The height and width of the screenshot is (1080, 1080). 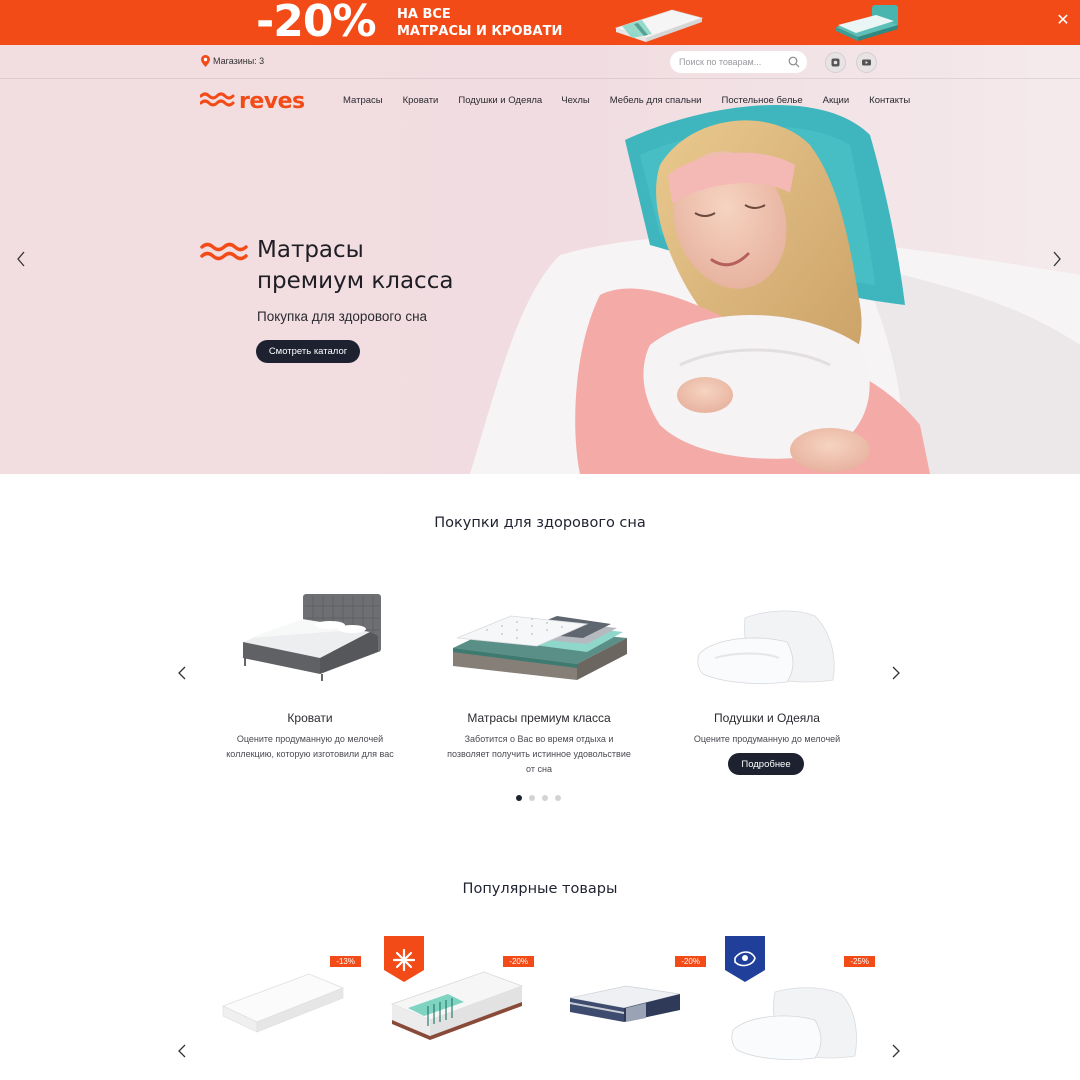 What do you see at coordinates (217, 99) in the screenshot?
I see `logo-waves-icon` at bounding box center [217, 99].